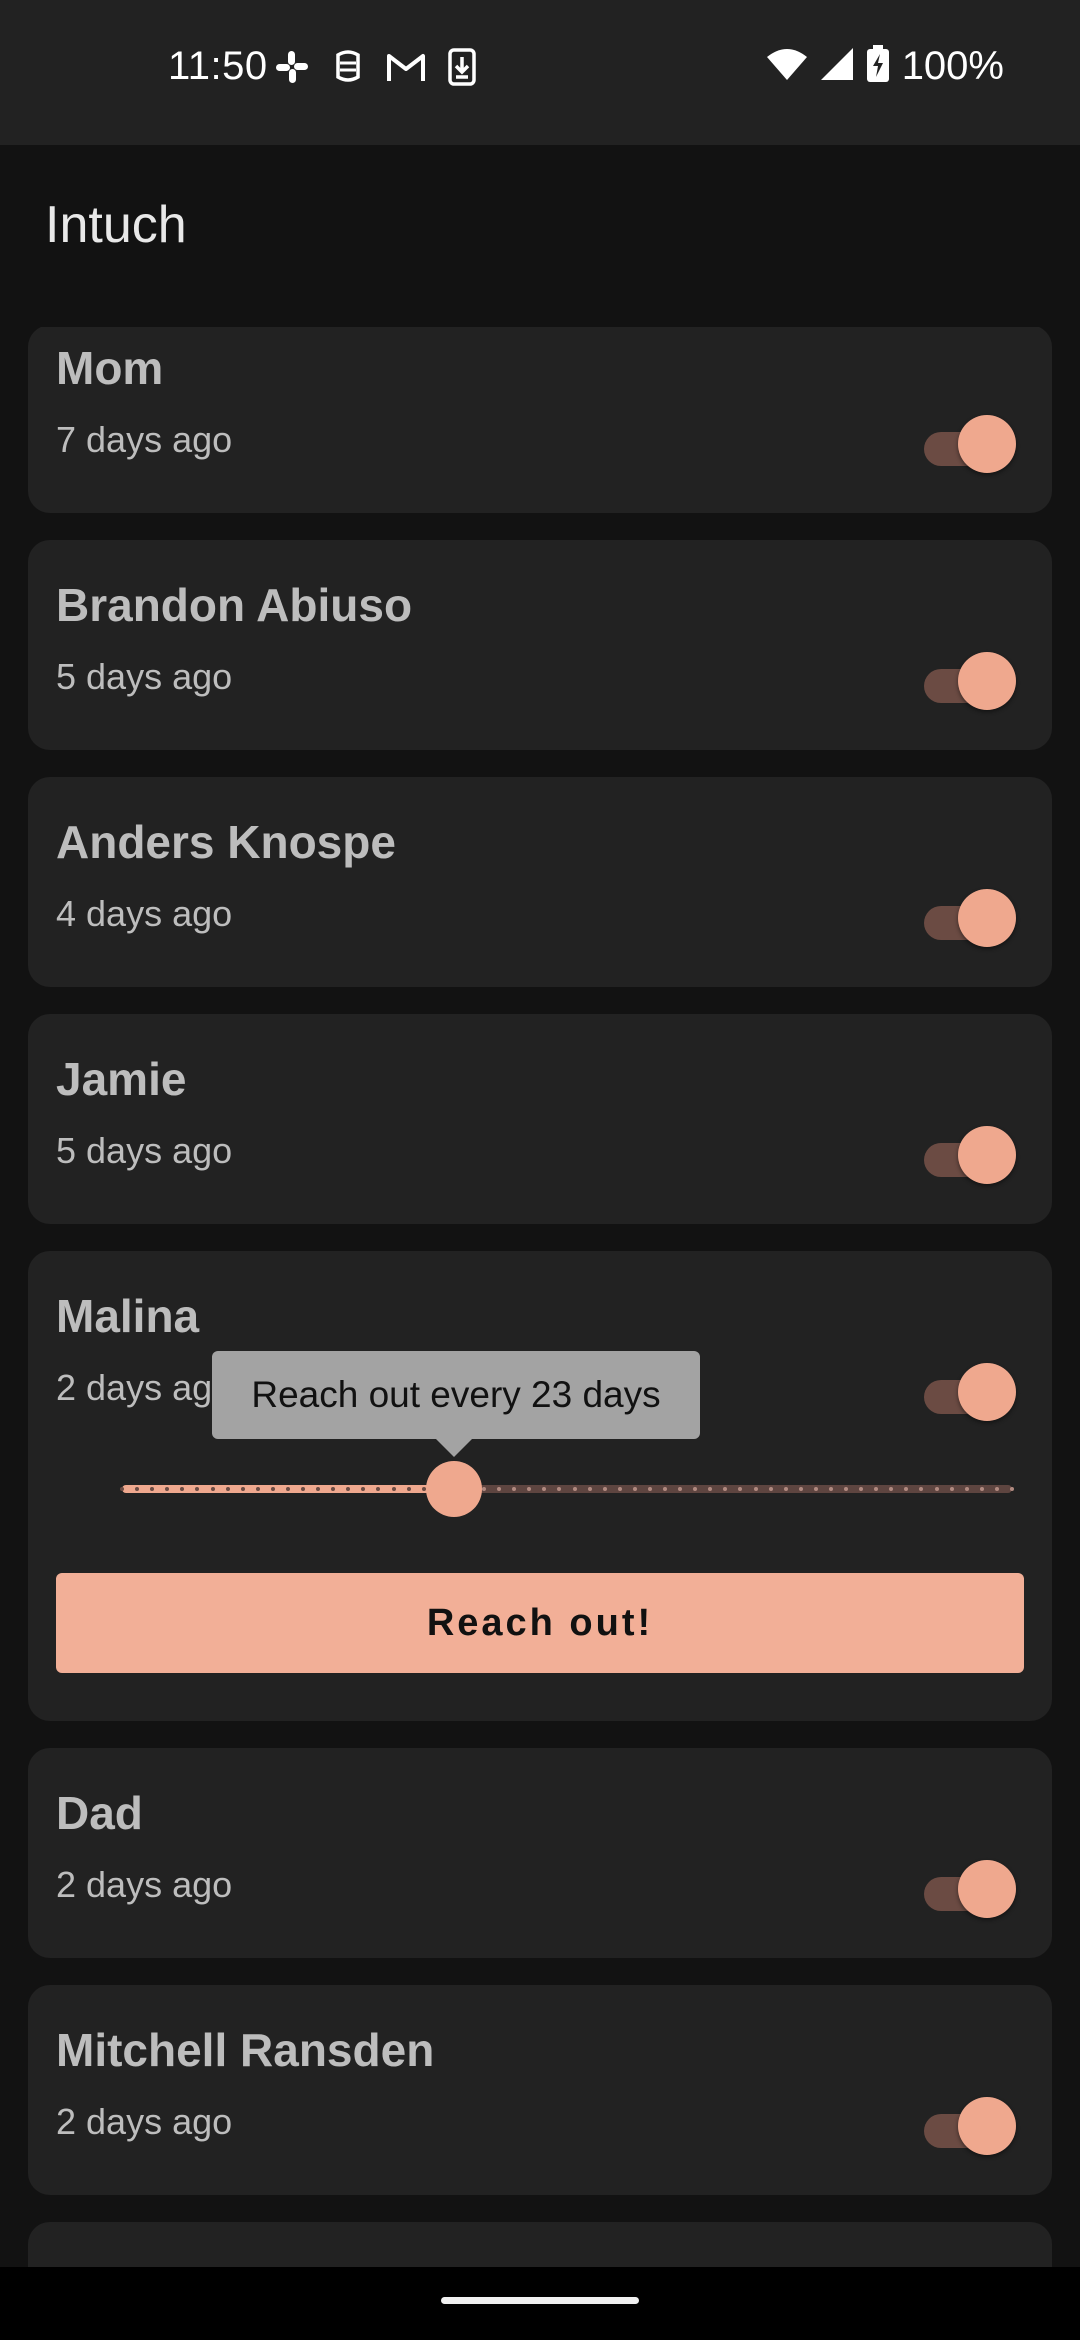 This screenshot has width=1080, height=2340. Describe the element at coordinates (454, 1489) in the screenshot. I see `slider-thumb` at that location.